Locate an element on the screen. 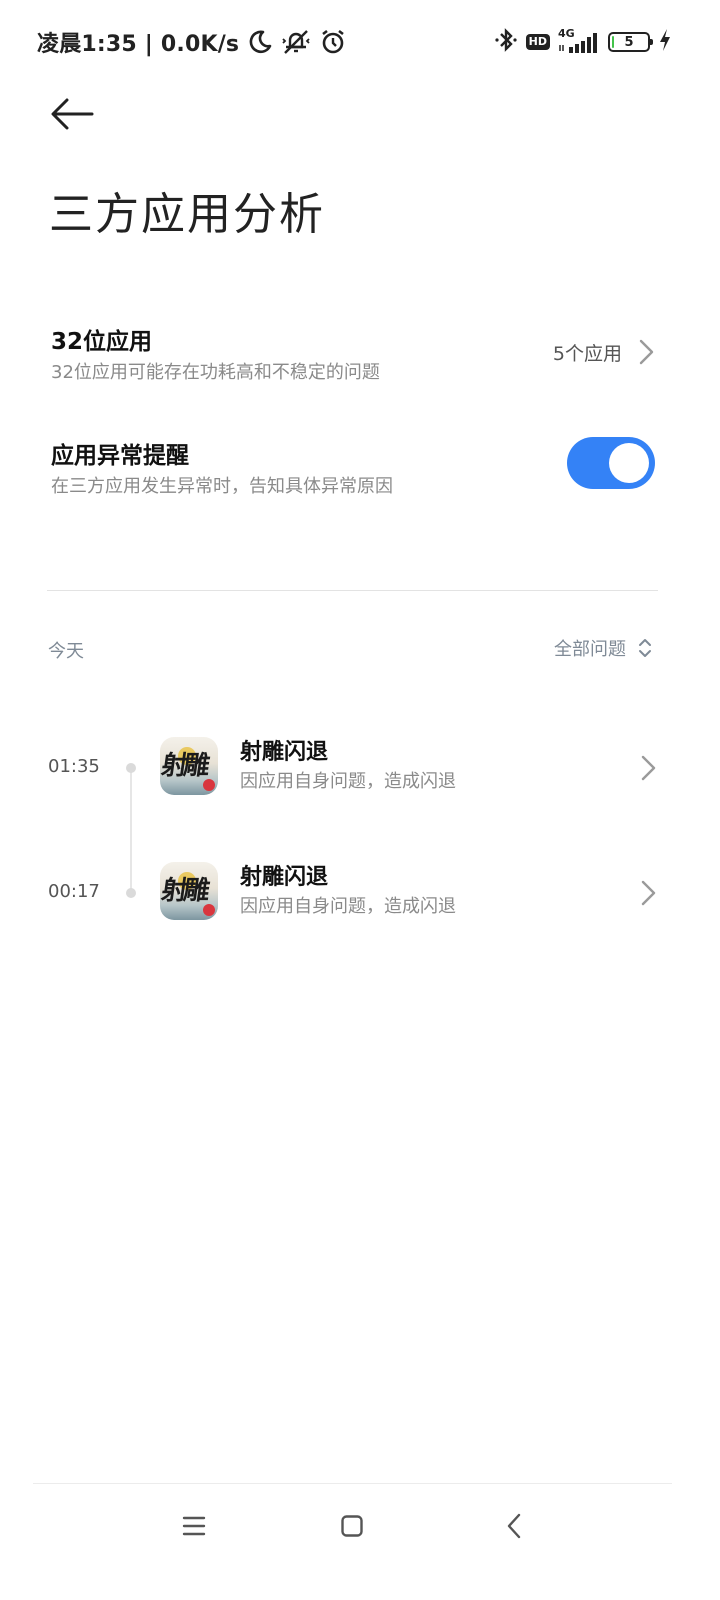 The width and height of the screenshot is (720, 1600). back-button is located at coordinates (72, 114).